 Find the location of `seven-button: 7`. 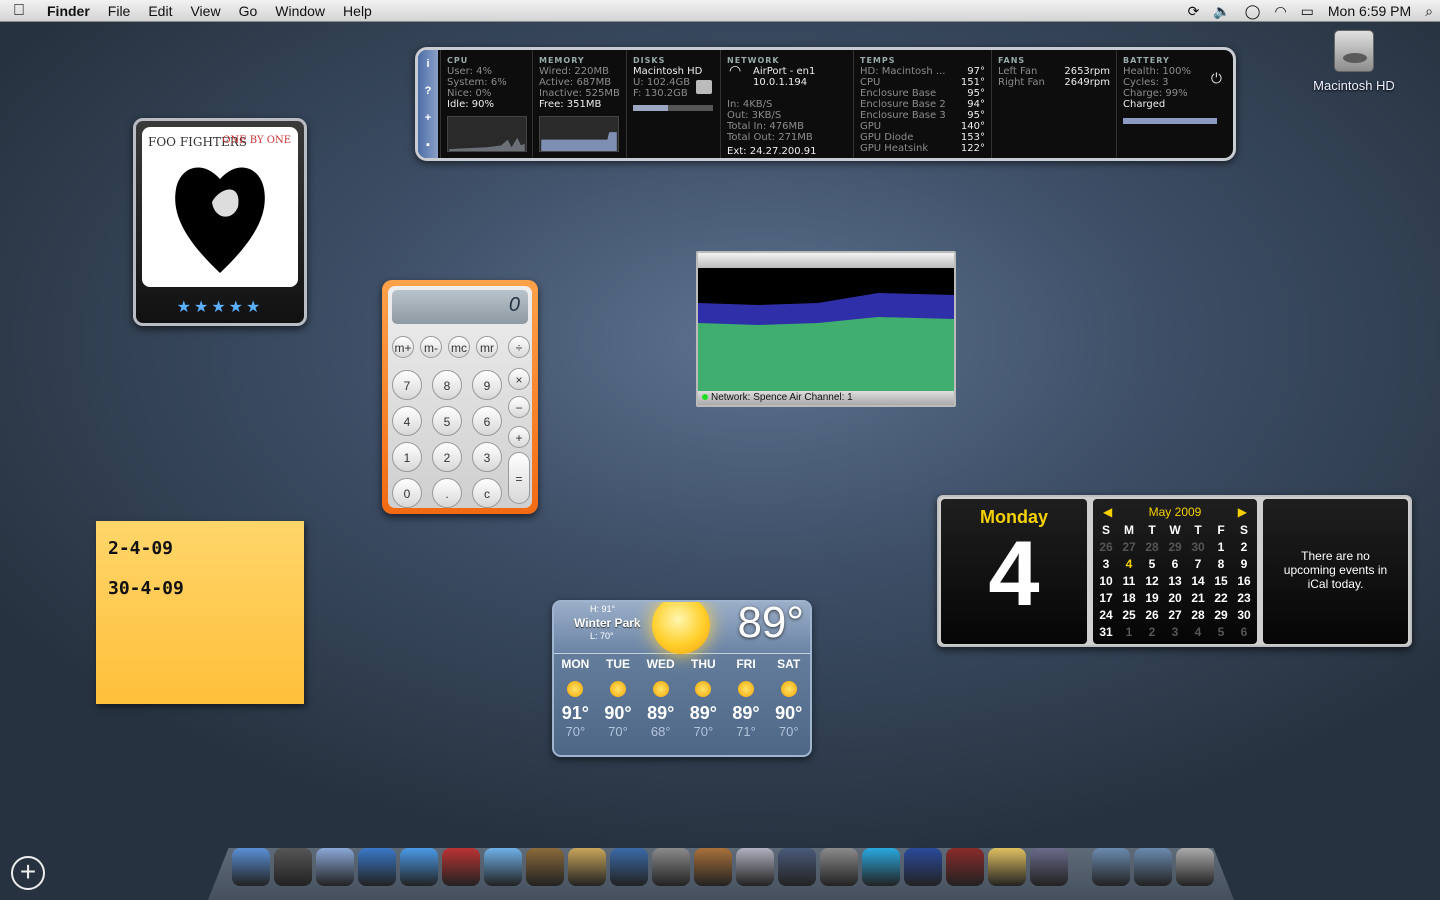

seven-button: 7 is located at coordinates (407, 385).